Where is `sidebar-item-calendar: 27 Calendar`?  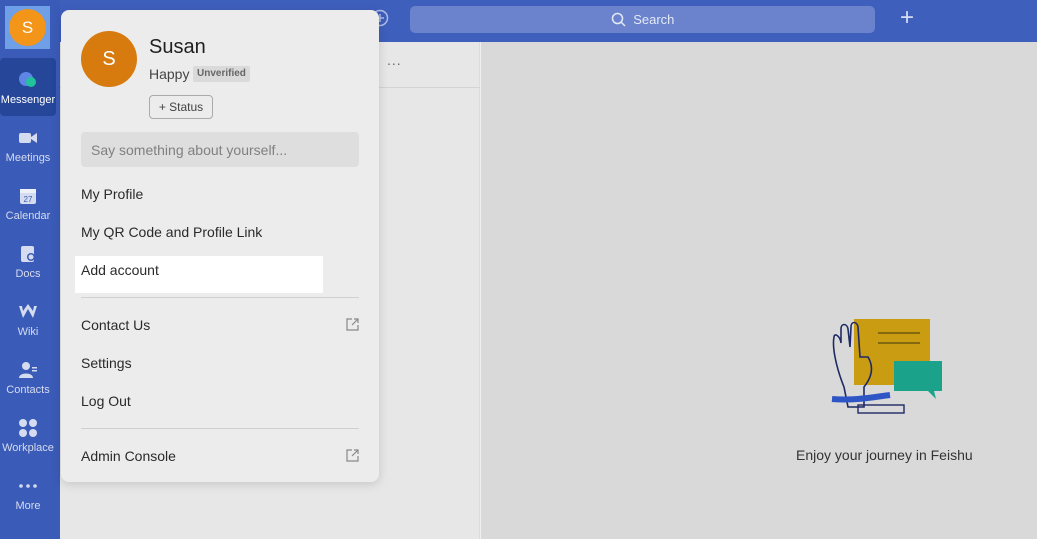
sidebar-item-calendar: 27 Calendar is located at coordinates (28, 203).